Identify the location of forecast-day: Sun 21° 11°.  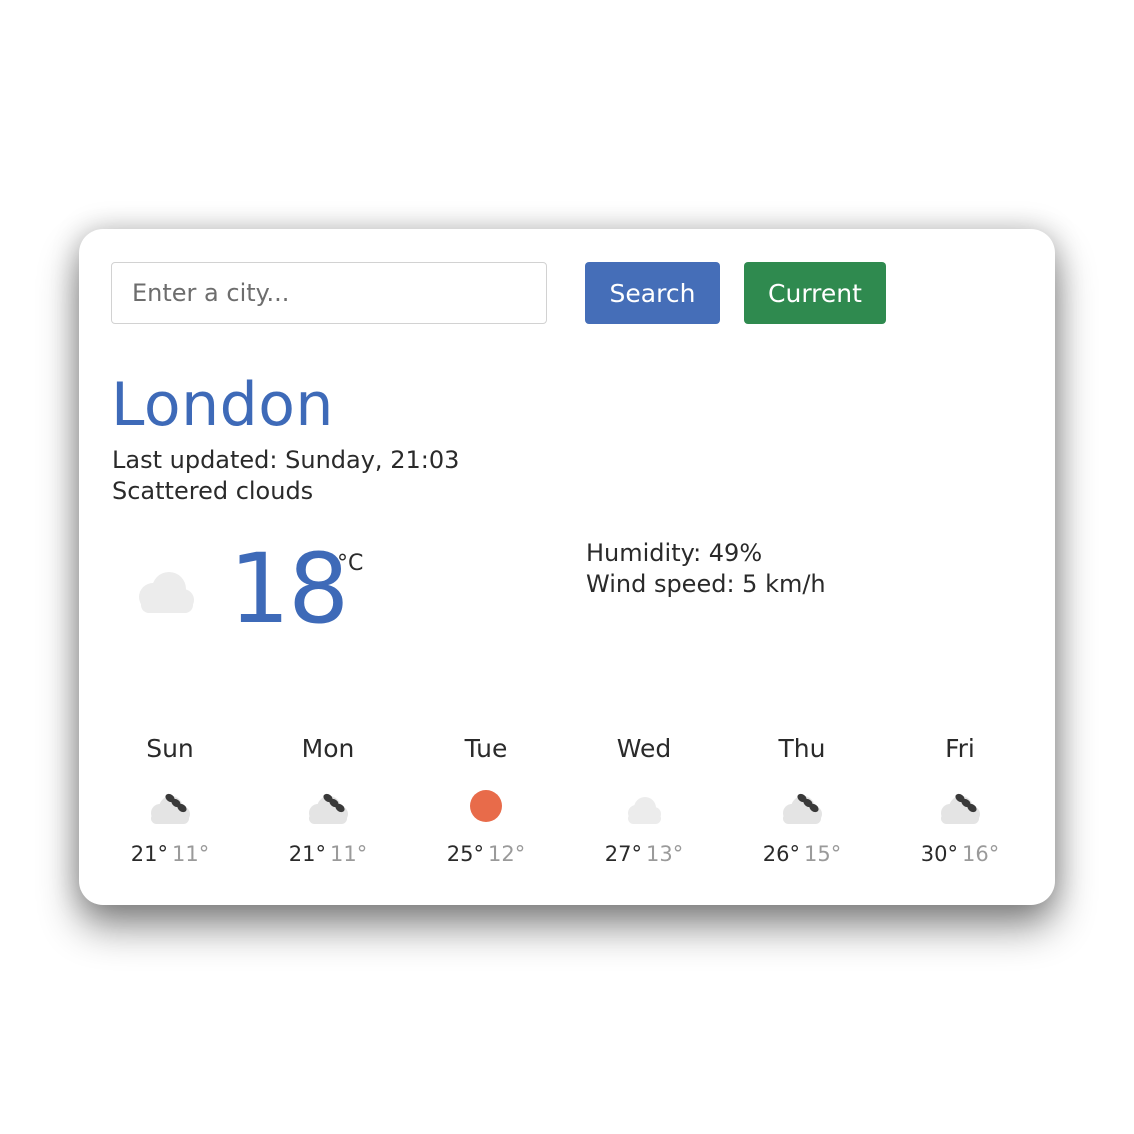
(170, 809).